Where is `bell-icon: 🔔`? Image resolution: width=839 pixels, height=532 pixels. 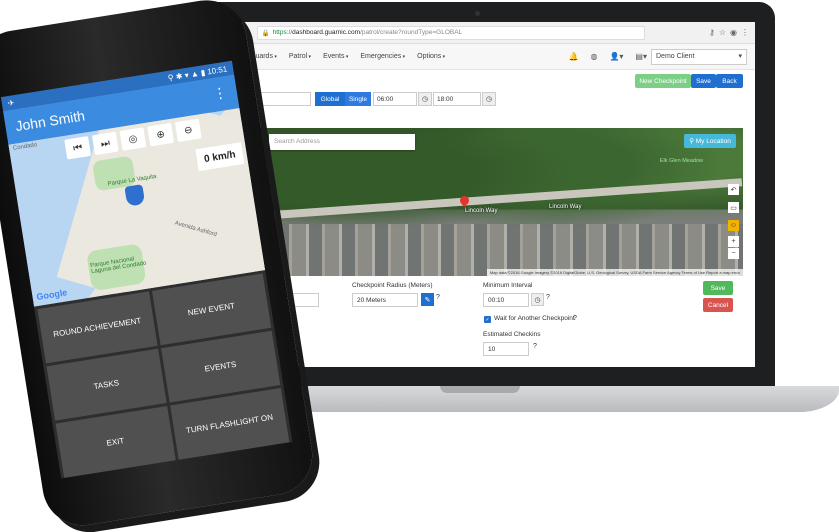 bell-icon: 🔔 is located at coordinates (573, 56).